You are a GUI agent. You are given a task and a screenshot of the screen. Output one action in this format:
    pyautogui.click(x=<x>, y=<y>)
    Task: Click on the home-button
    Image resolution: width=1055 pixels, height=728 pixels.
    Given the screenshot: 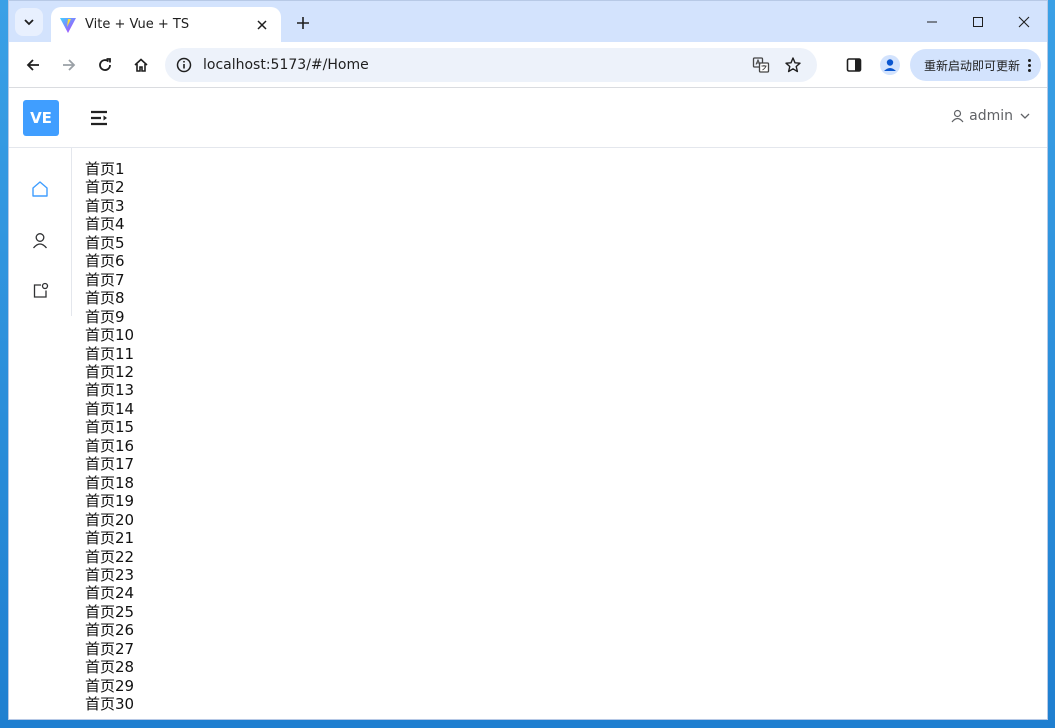 What is the action you would take?
    pyautogui.click(x=141, y=65)
    